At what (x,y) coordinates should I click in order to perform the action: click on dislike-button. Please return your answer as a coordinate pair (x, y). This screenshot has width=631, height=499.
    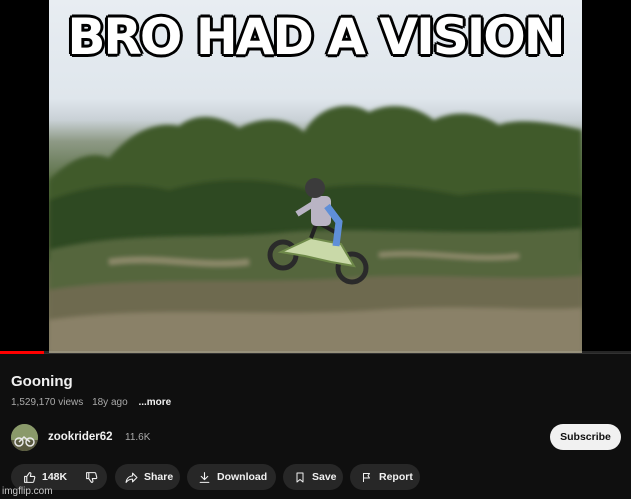
    Looking at the image, I should click on (96, 477).